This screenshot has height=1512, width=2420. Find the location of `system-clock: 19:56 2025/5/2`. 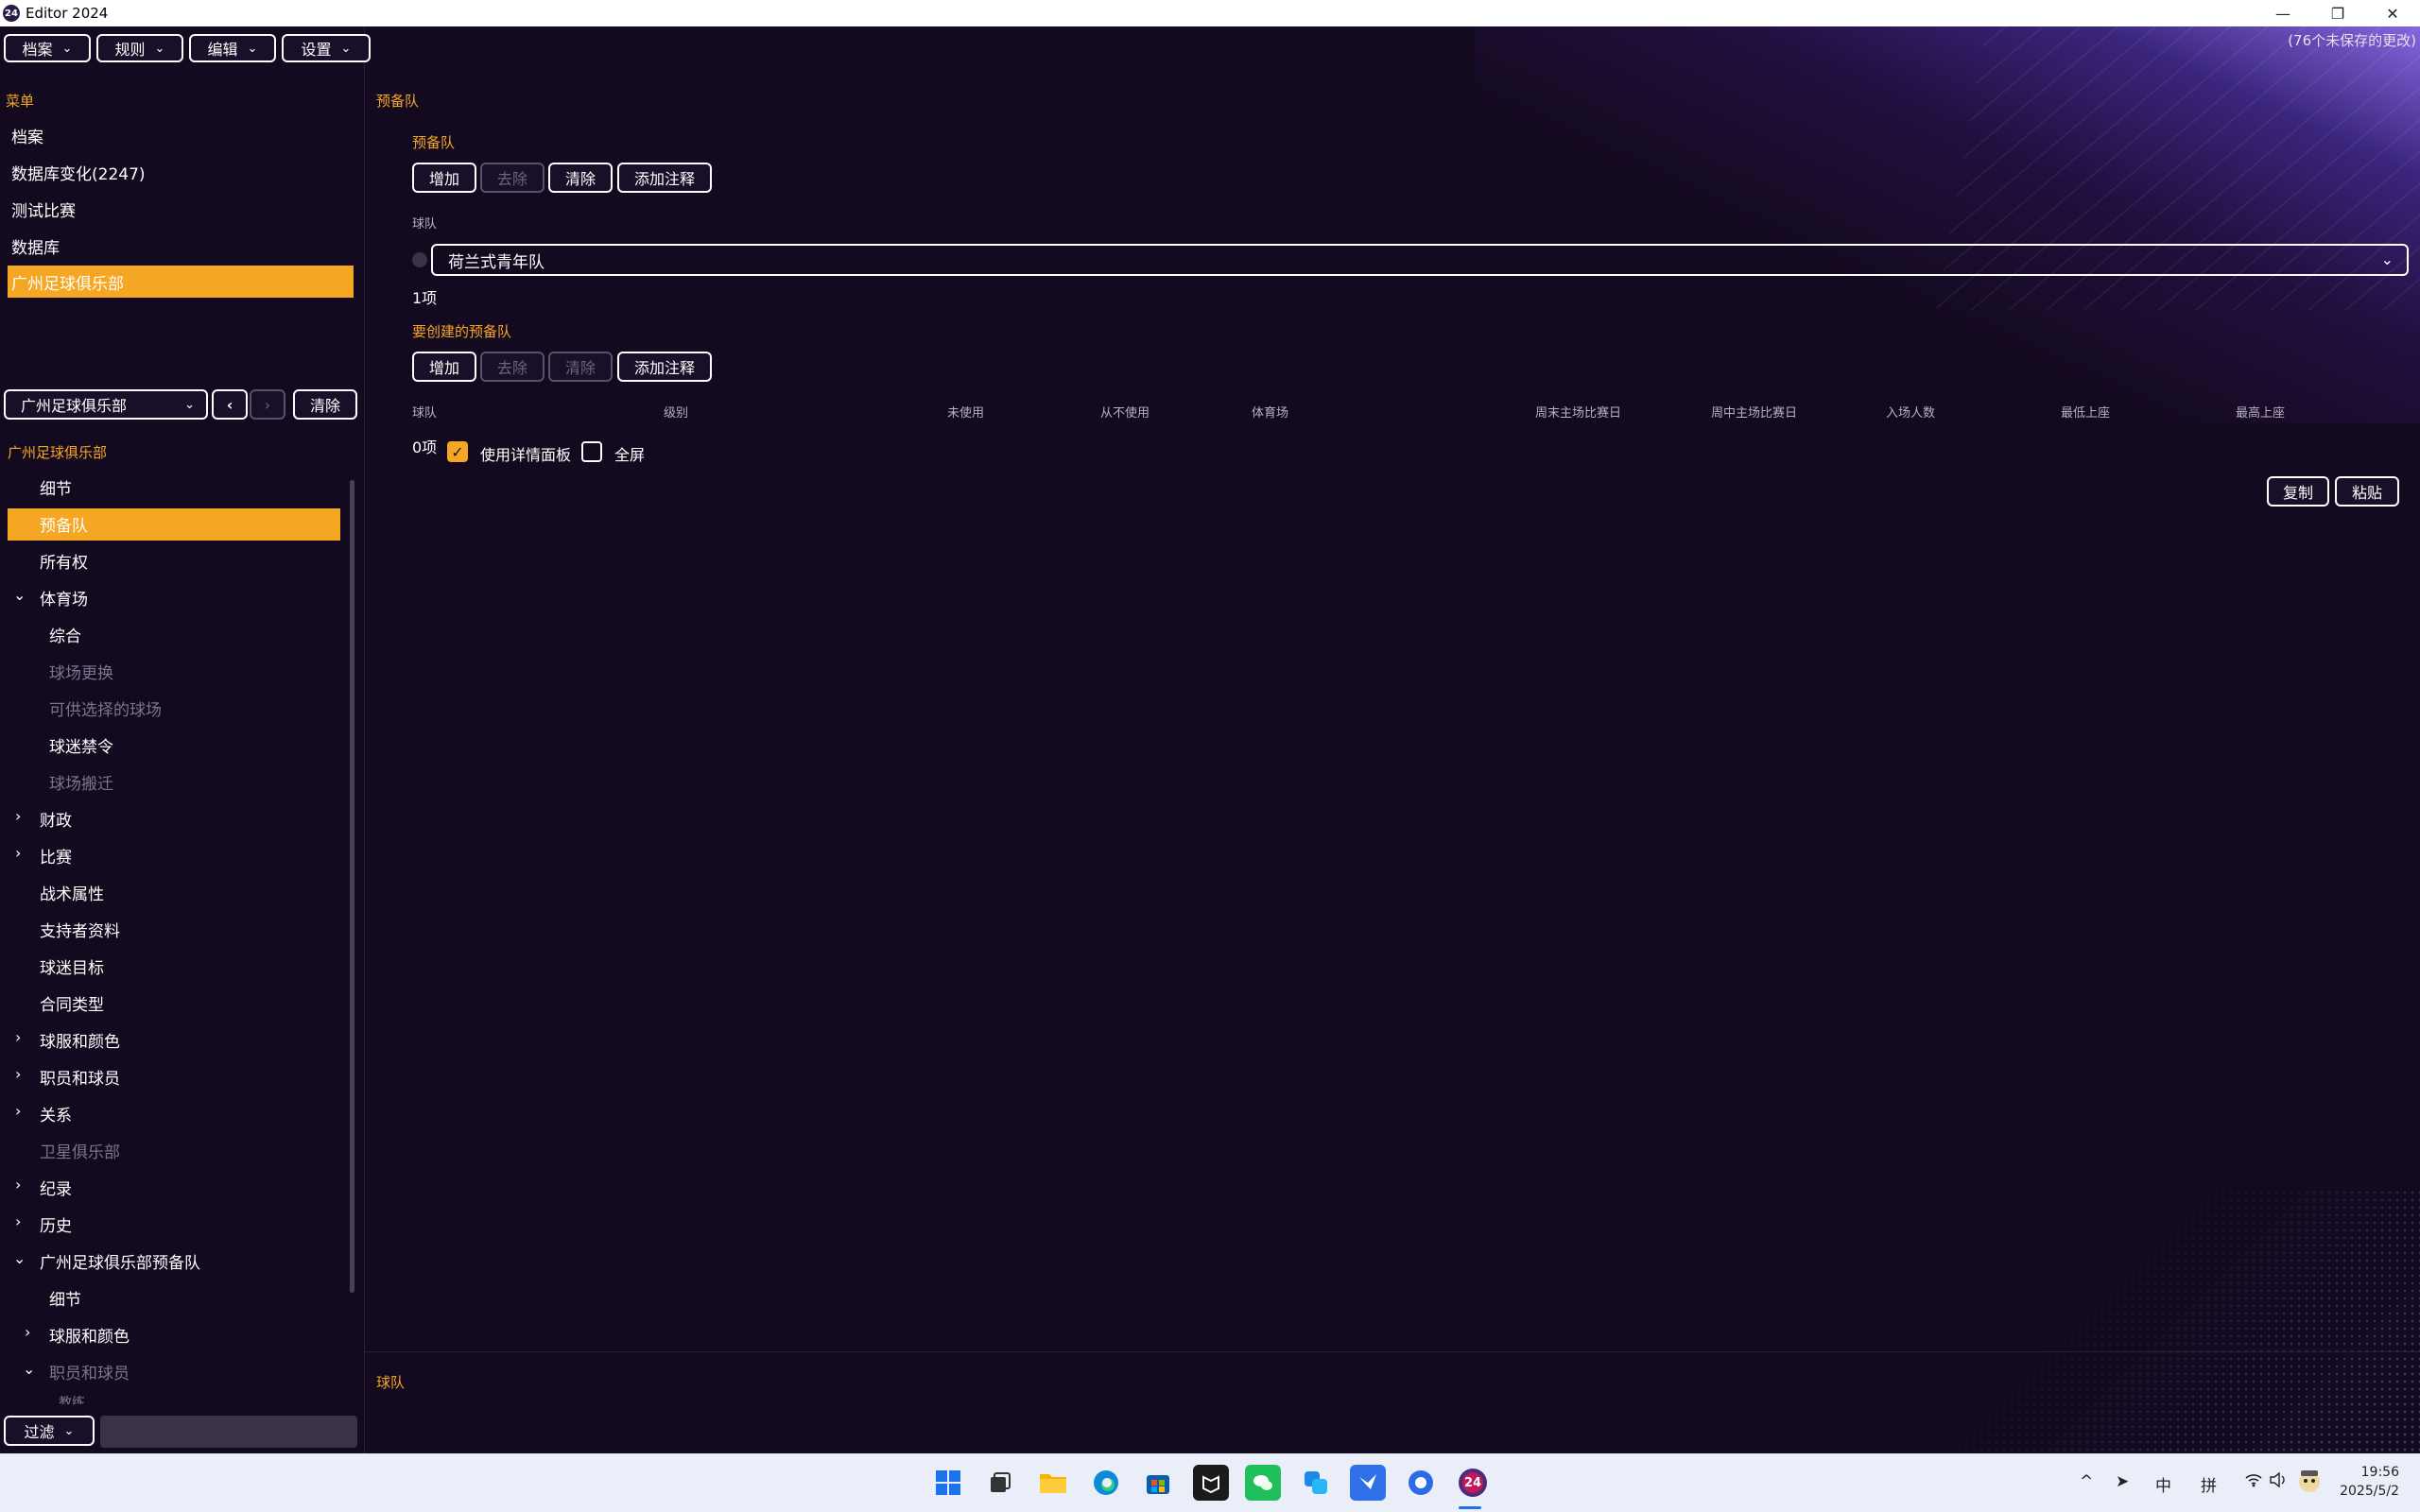

system-clock: 19:56 2025/5/2 is located at coordinates (2369, 1482).